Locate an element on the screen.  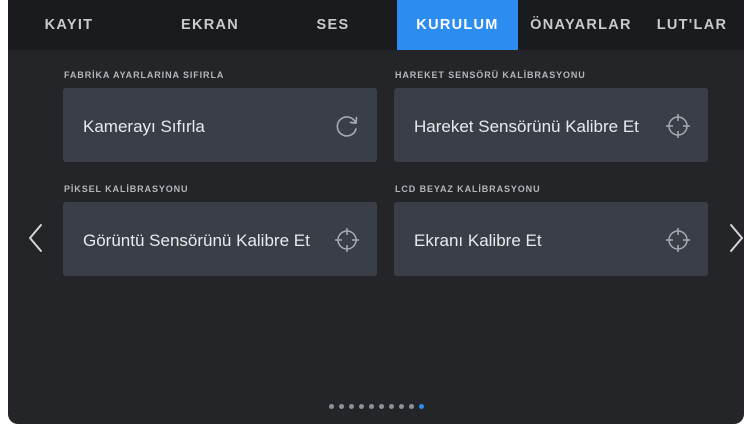
tab-onayarlar: ÖNAYARLAR is located at coordinates (581, 25).